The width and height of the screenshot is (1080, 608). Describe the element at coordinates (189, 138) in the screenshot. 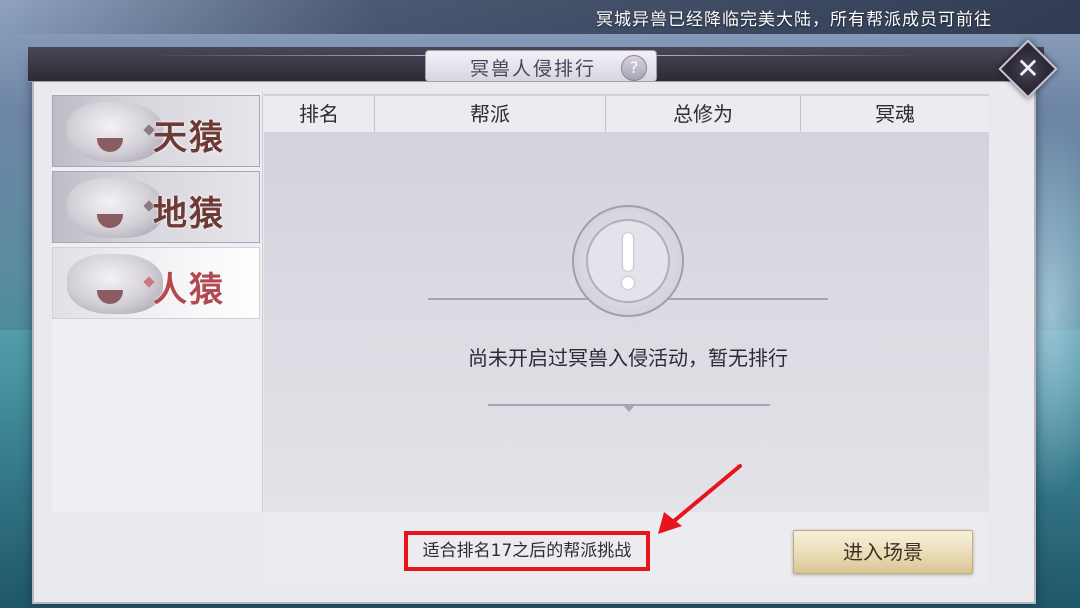

I see `beast-name: 天猿` at that location.